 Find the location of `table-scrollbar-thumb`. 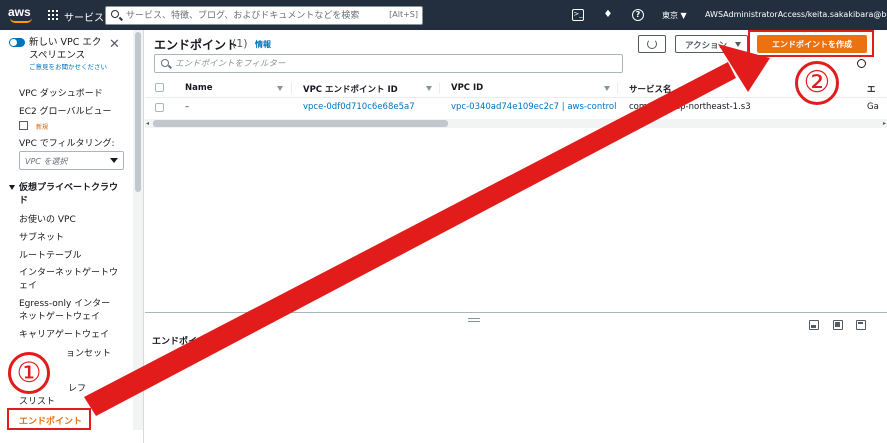

table-scrollbar-thumb is located at coordinates (300, 123).